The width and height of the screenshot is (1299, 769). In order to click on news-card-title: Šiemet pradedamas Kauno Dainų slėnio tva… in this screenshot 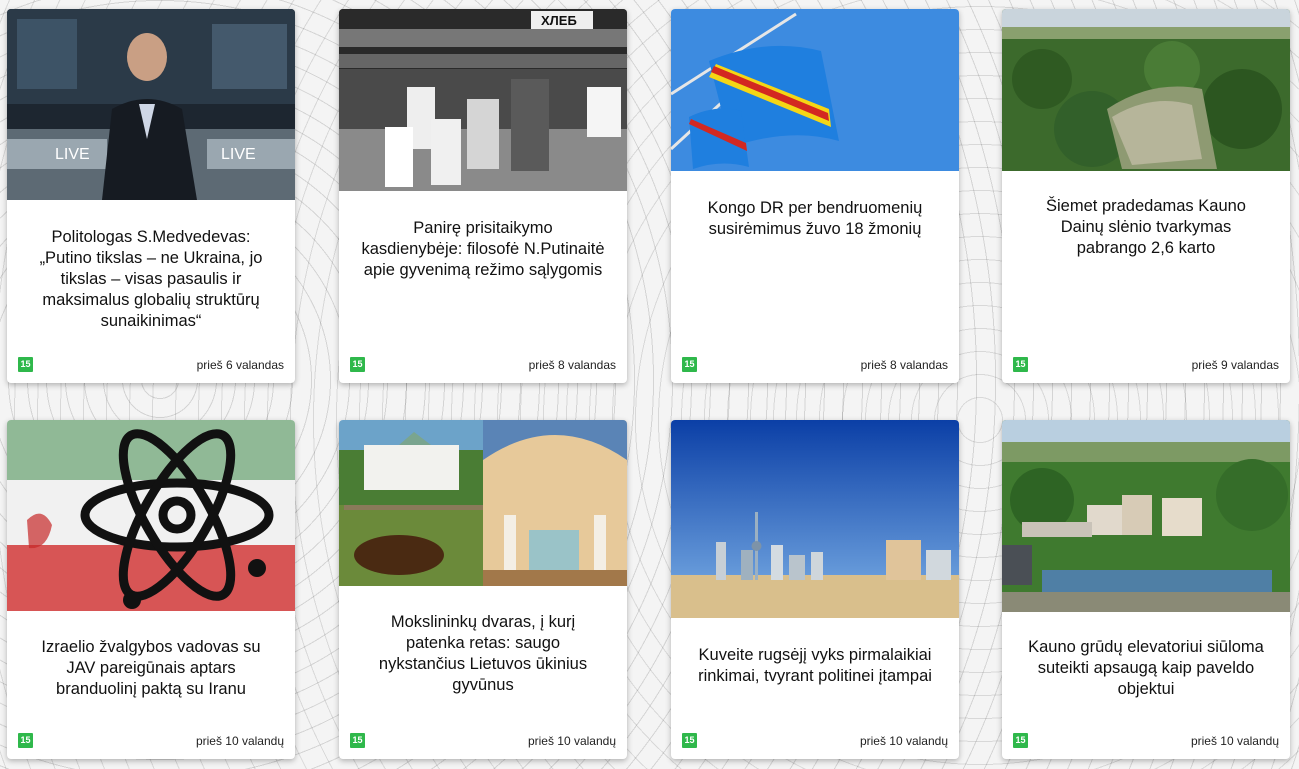, I will do `click(1146, 227)`.